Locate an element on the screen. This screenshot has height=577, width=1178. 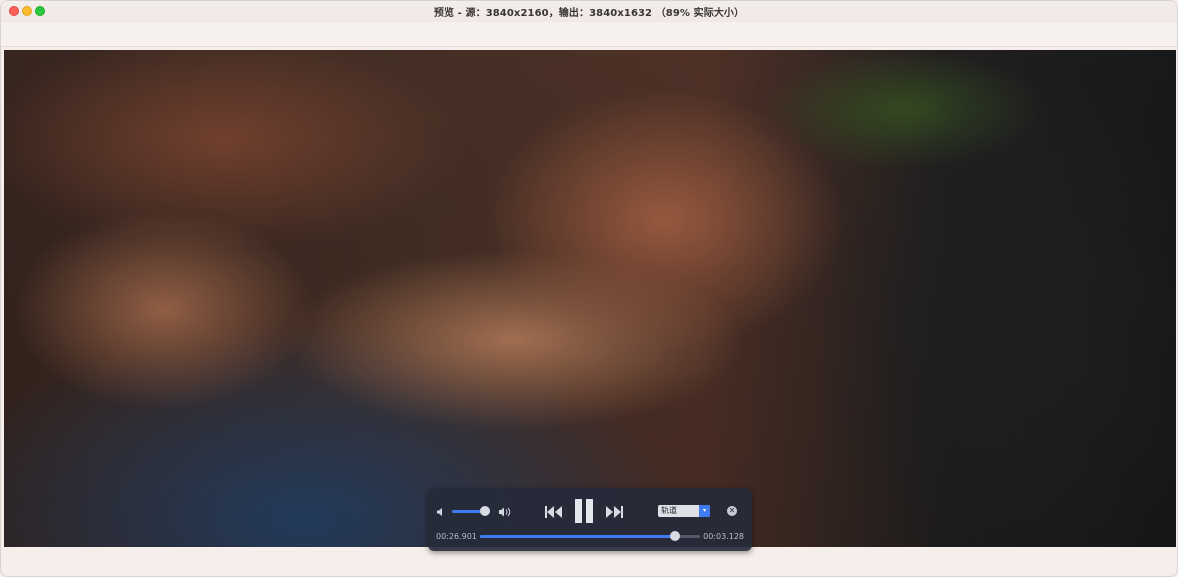
window-title: 预览 - 源：3840x2160，输出：3840x1632 （89% 实际大小） is located at coordinates (589, 13).